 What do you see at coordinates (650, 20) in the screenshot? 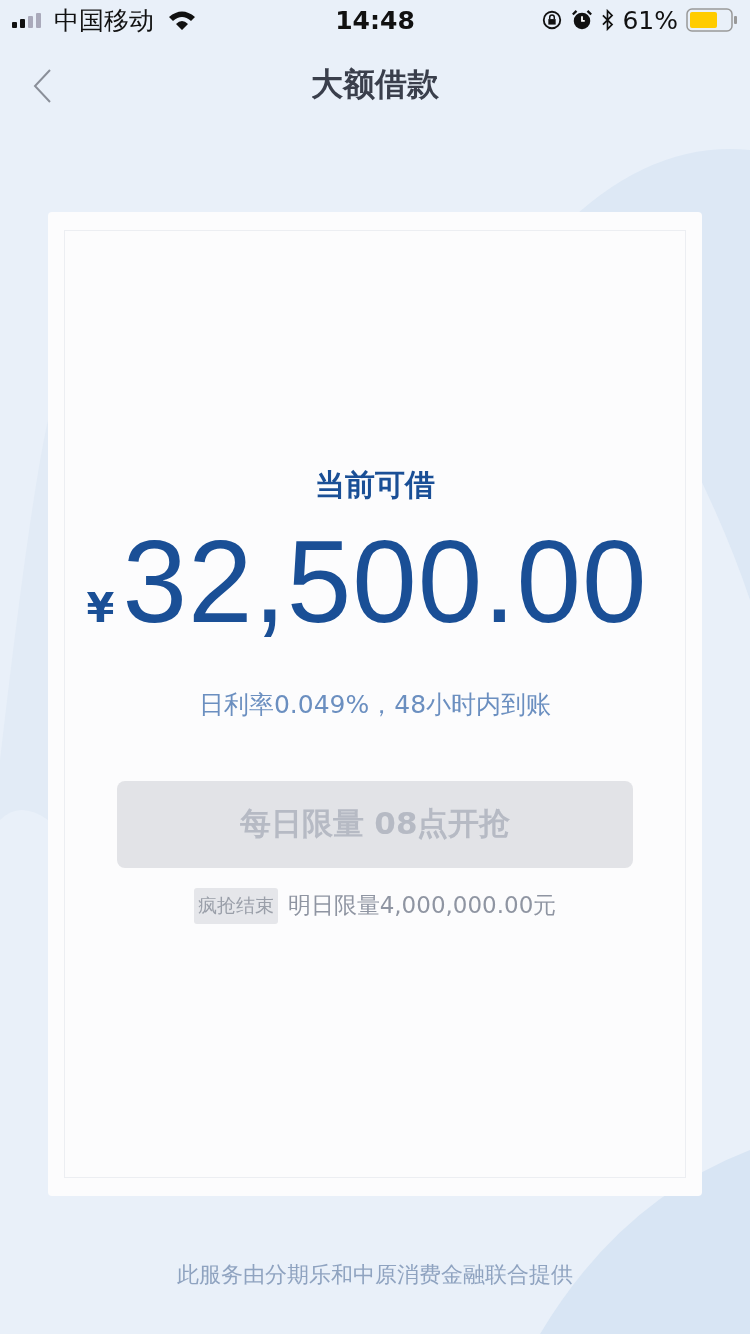
I see `battery-percent: 61%` at bounding box center [650, 20].